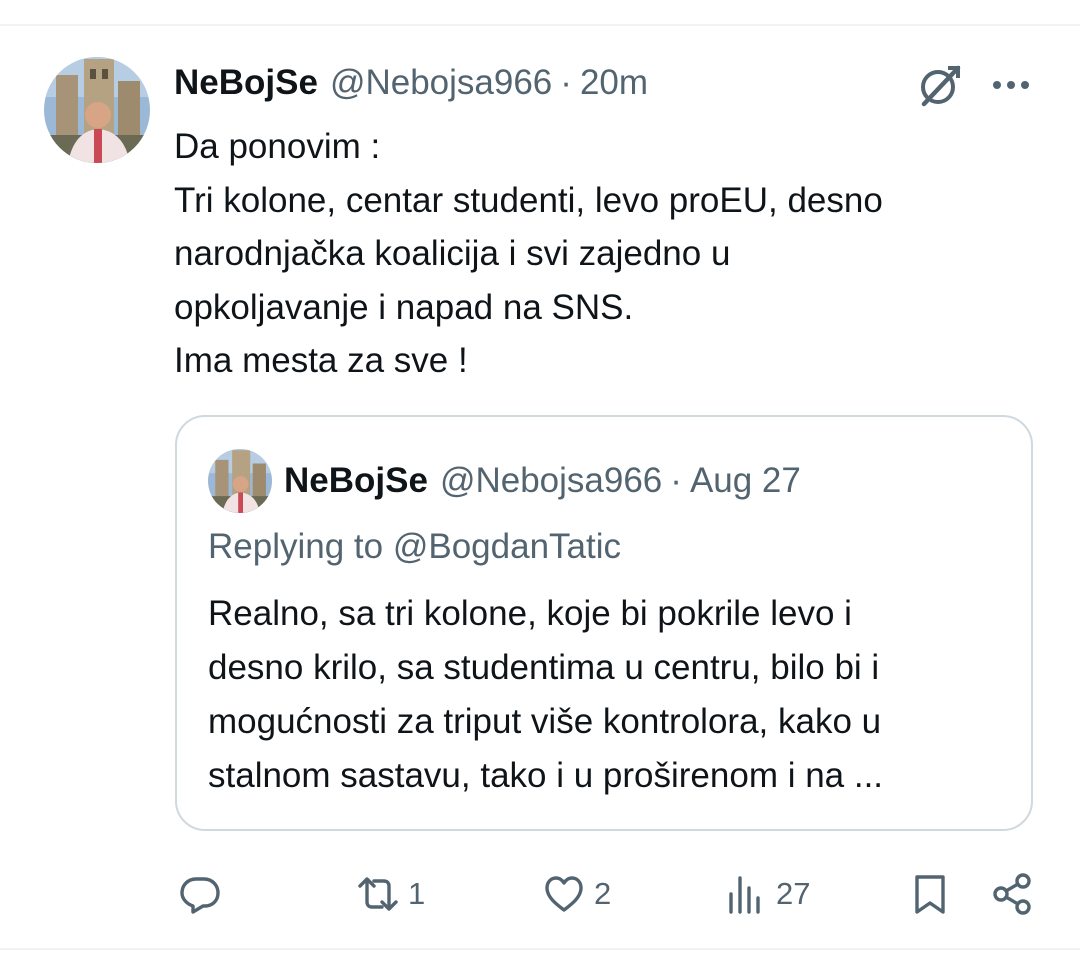  I want to click on display-name: NeBojSe, so click(246, 83).